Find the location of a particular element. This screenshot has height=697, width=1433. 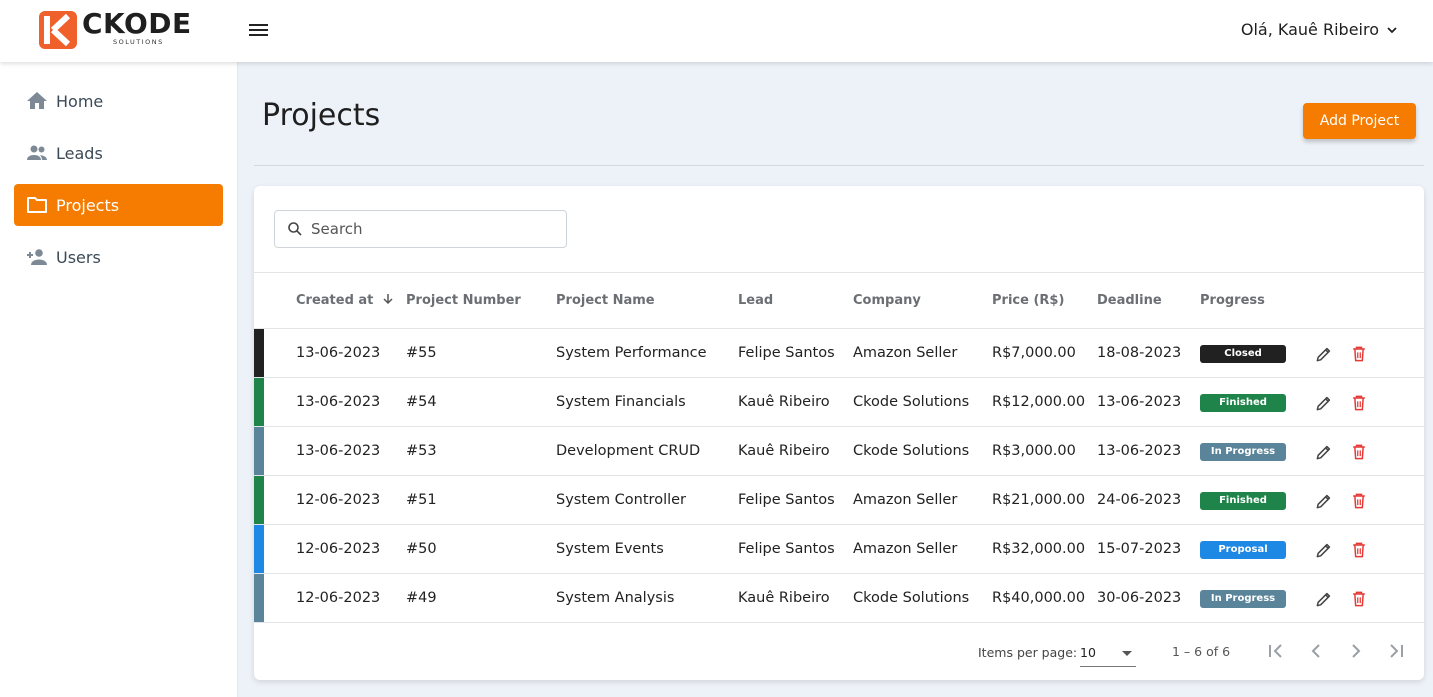

column-header-company: Company is located at coordinates (887, 300).